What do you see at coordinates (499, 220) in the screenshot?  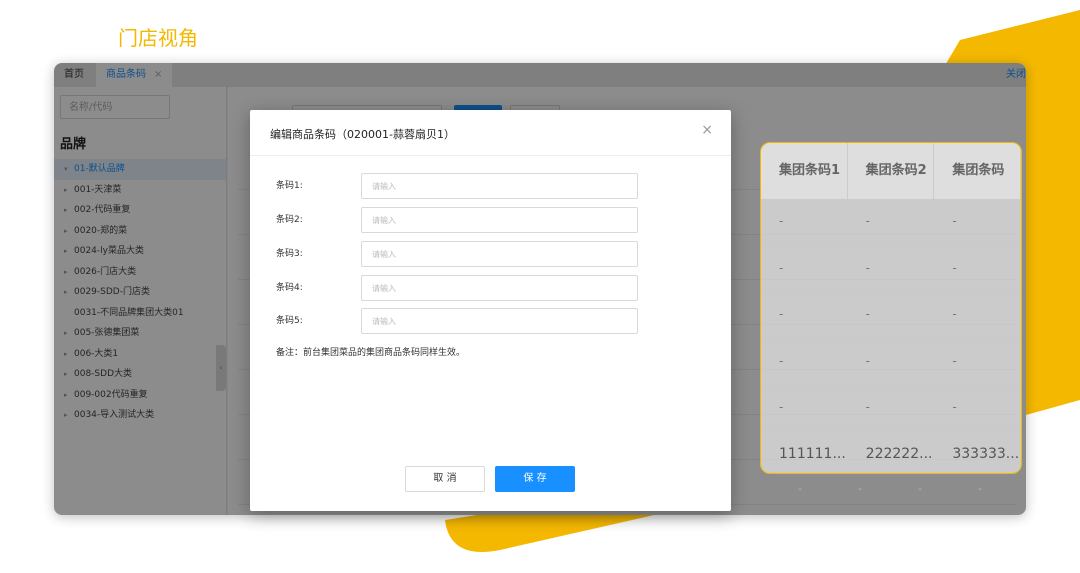 I see `barcode-2-input` at bounding box center [499, 220].